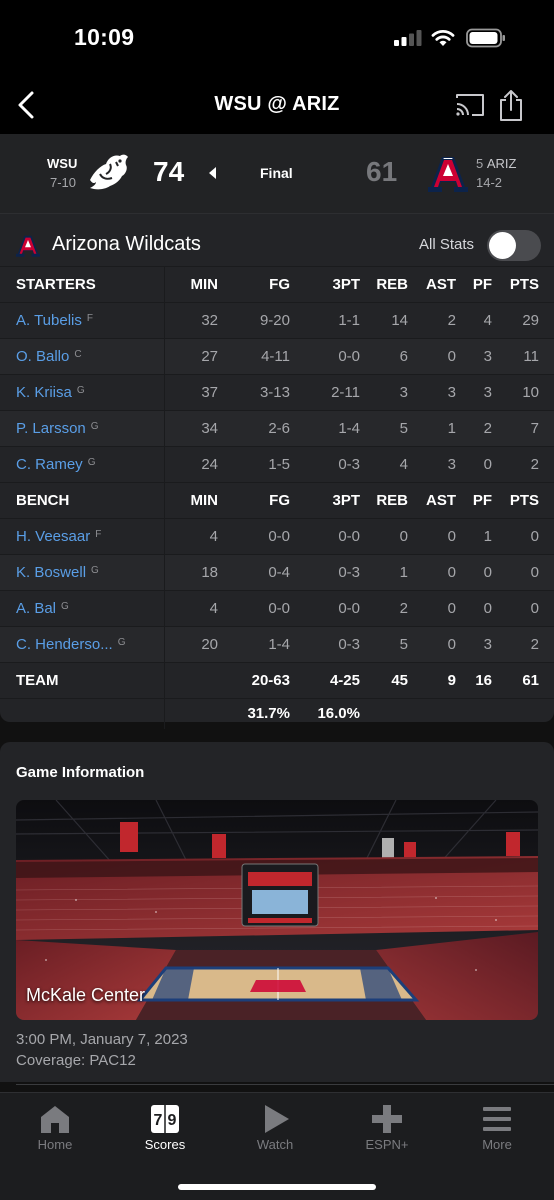  I want to click on player-name: H. Veesaar, so click(53, 536).